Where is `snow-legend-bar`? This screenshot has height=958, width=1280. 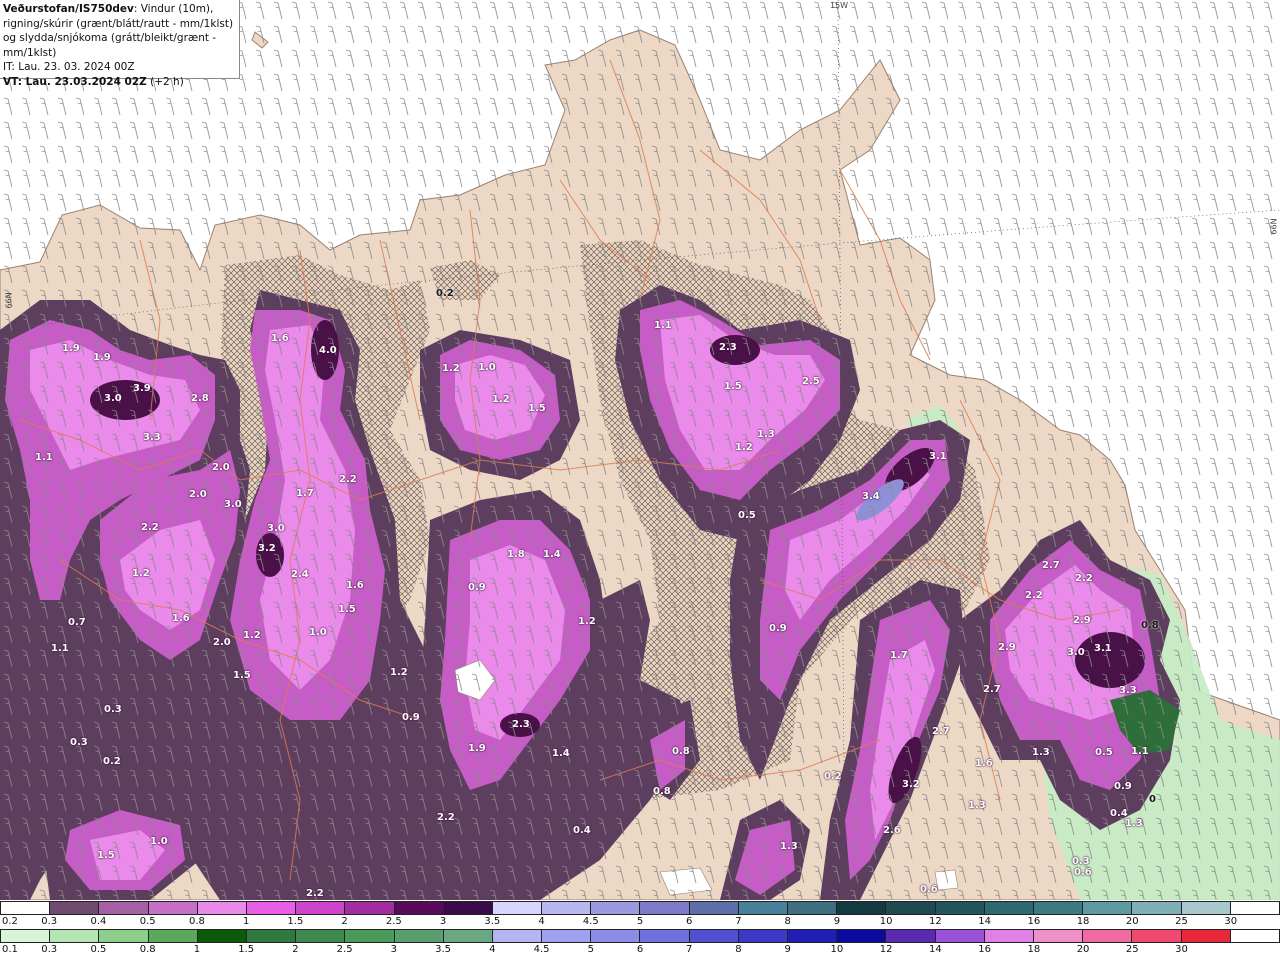
snow-legend-bar is located at coordinates (640, 908).